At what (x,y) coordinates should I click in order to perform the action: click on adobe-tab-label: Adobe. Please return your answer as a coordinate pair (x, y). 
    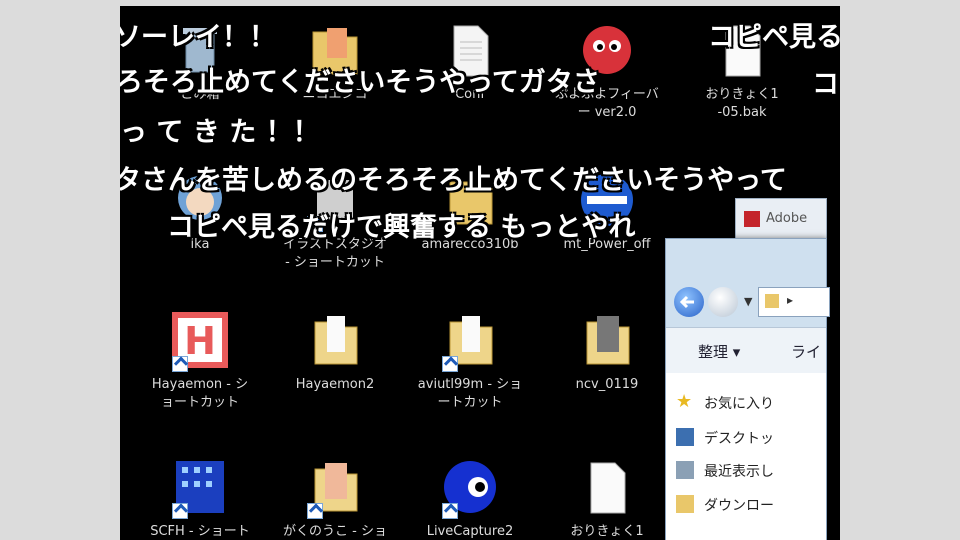
    Looking at the image, I should click on (787, 218).